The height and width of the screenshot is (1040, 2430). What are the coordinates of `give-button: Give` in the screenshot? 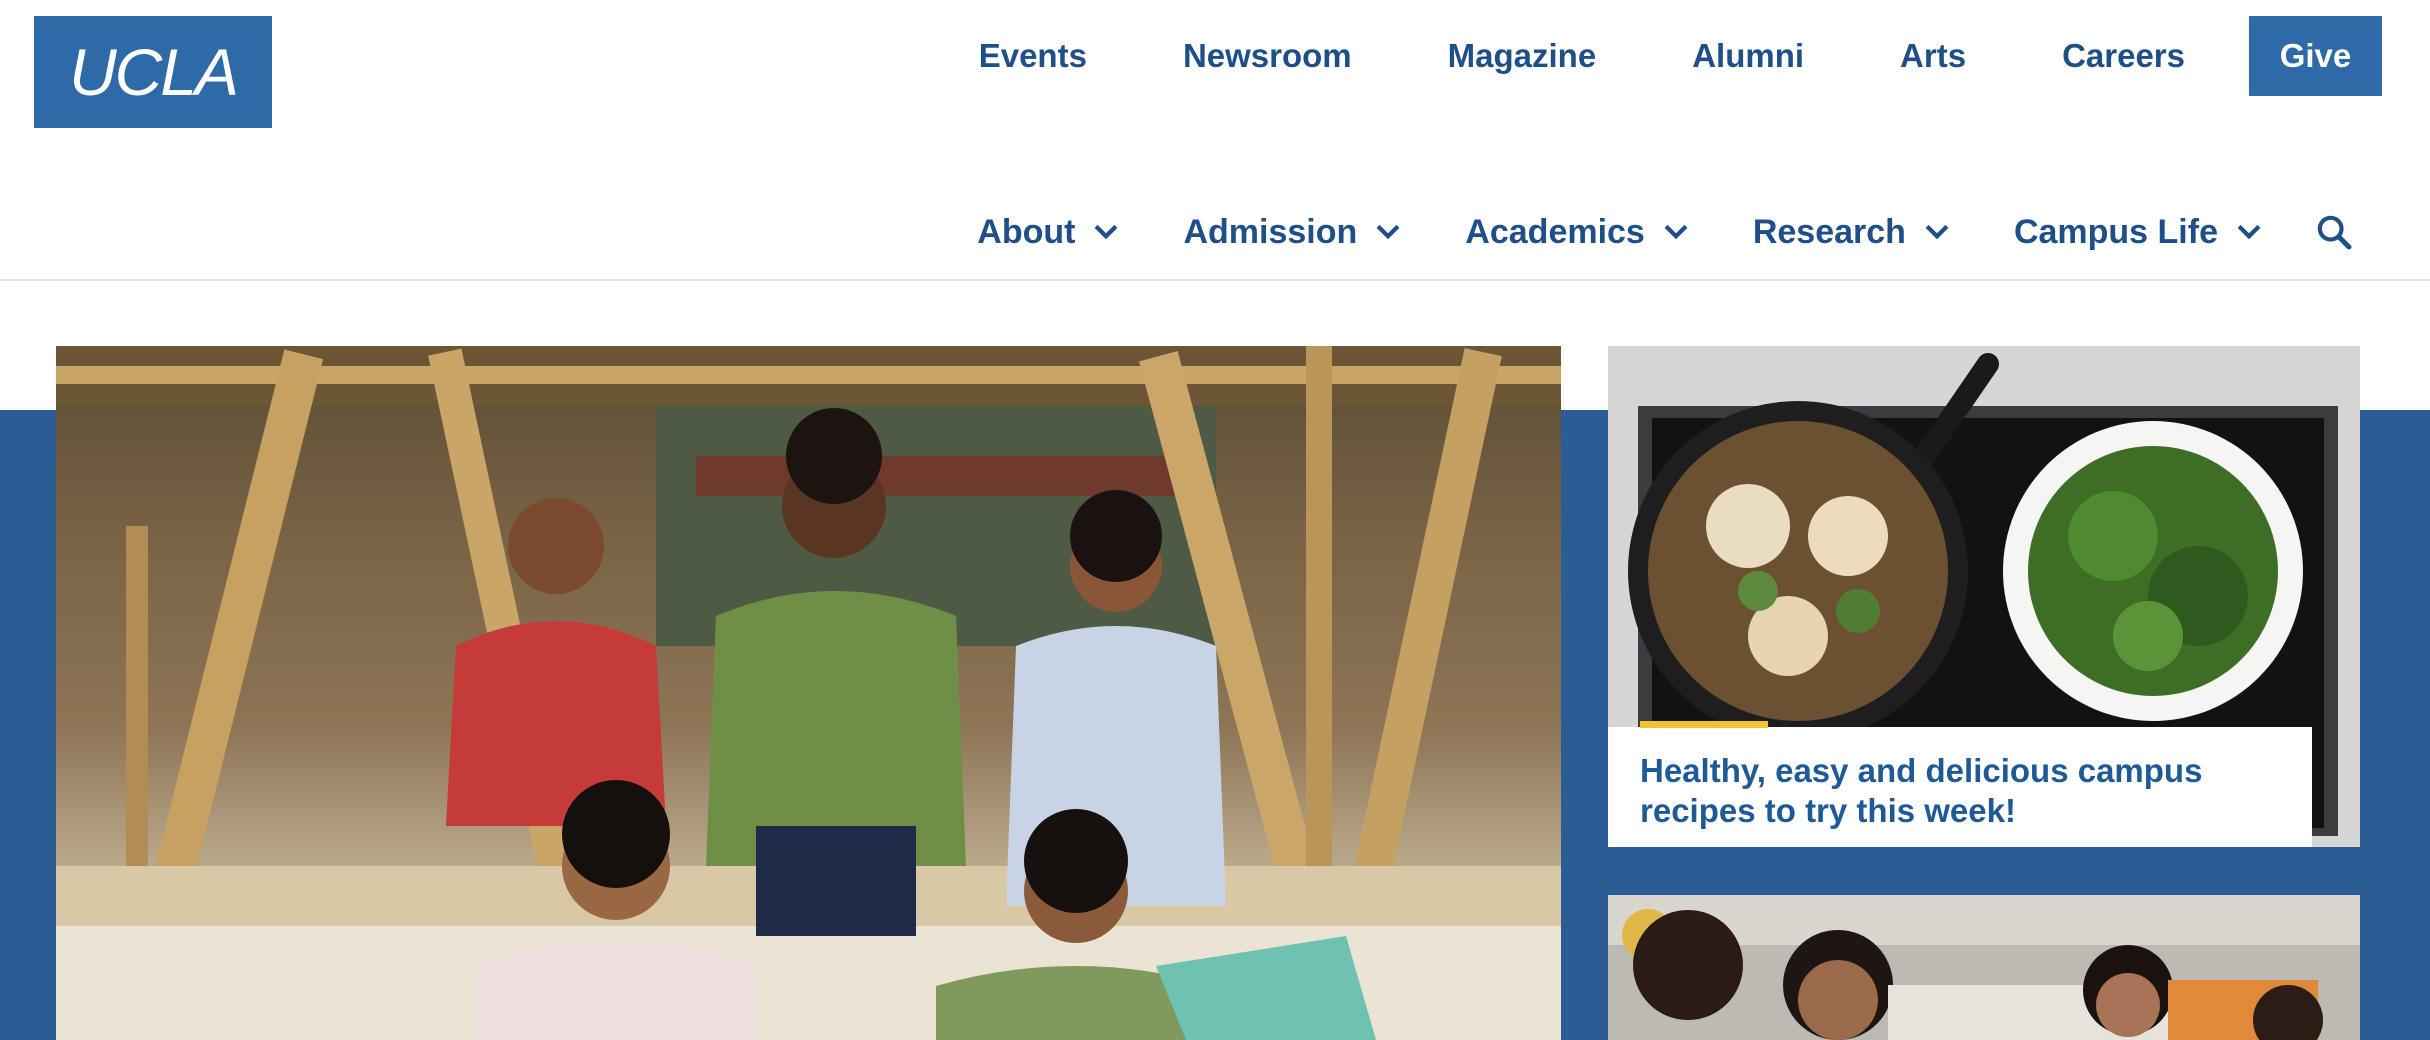 It's located at (2315, 56).